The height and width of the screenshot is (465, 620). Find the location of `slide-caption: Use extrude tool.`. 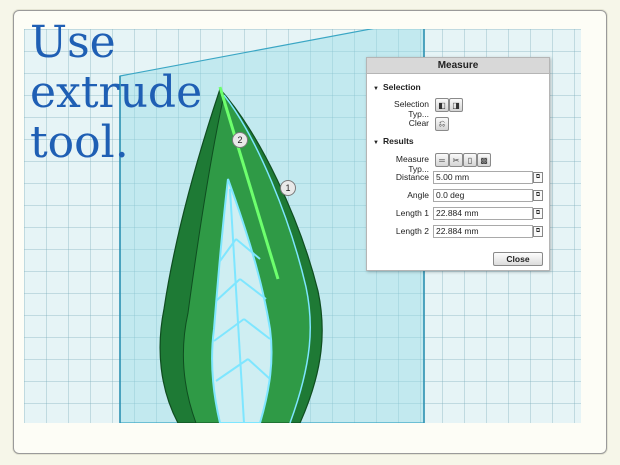

slide-caption: Use extrude tool. is located at coordinates (116, 93).